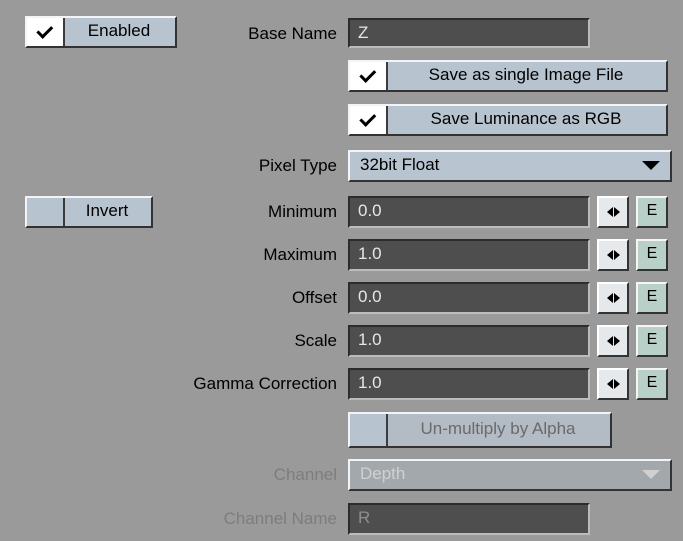 The image size is (683, 541). What do you see at coordinates (469, 341) in the screenshot?
I see `scale-input: 1.0` at bounding box center [469, 341].